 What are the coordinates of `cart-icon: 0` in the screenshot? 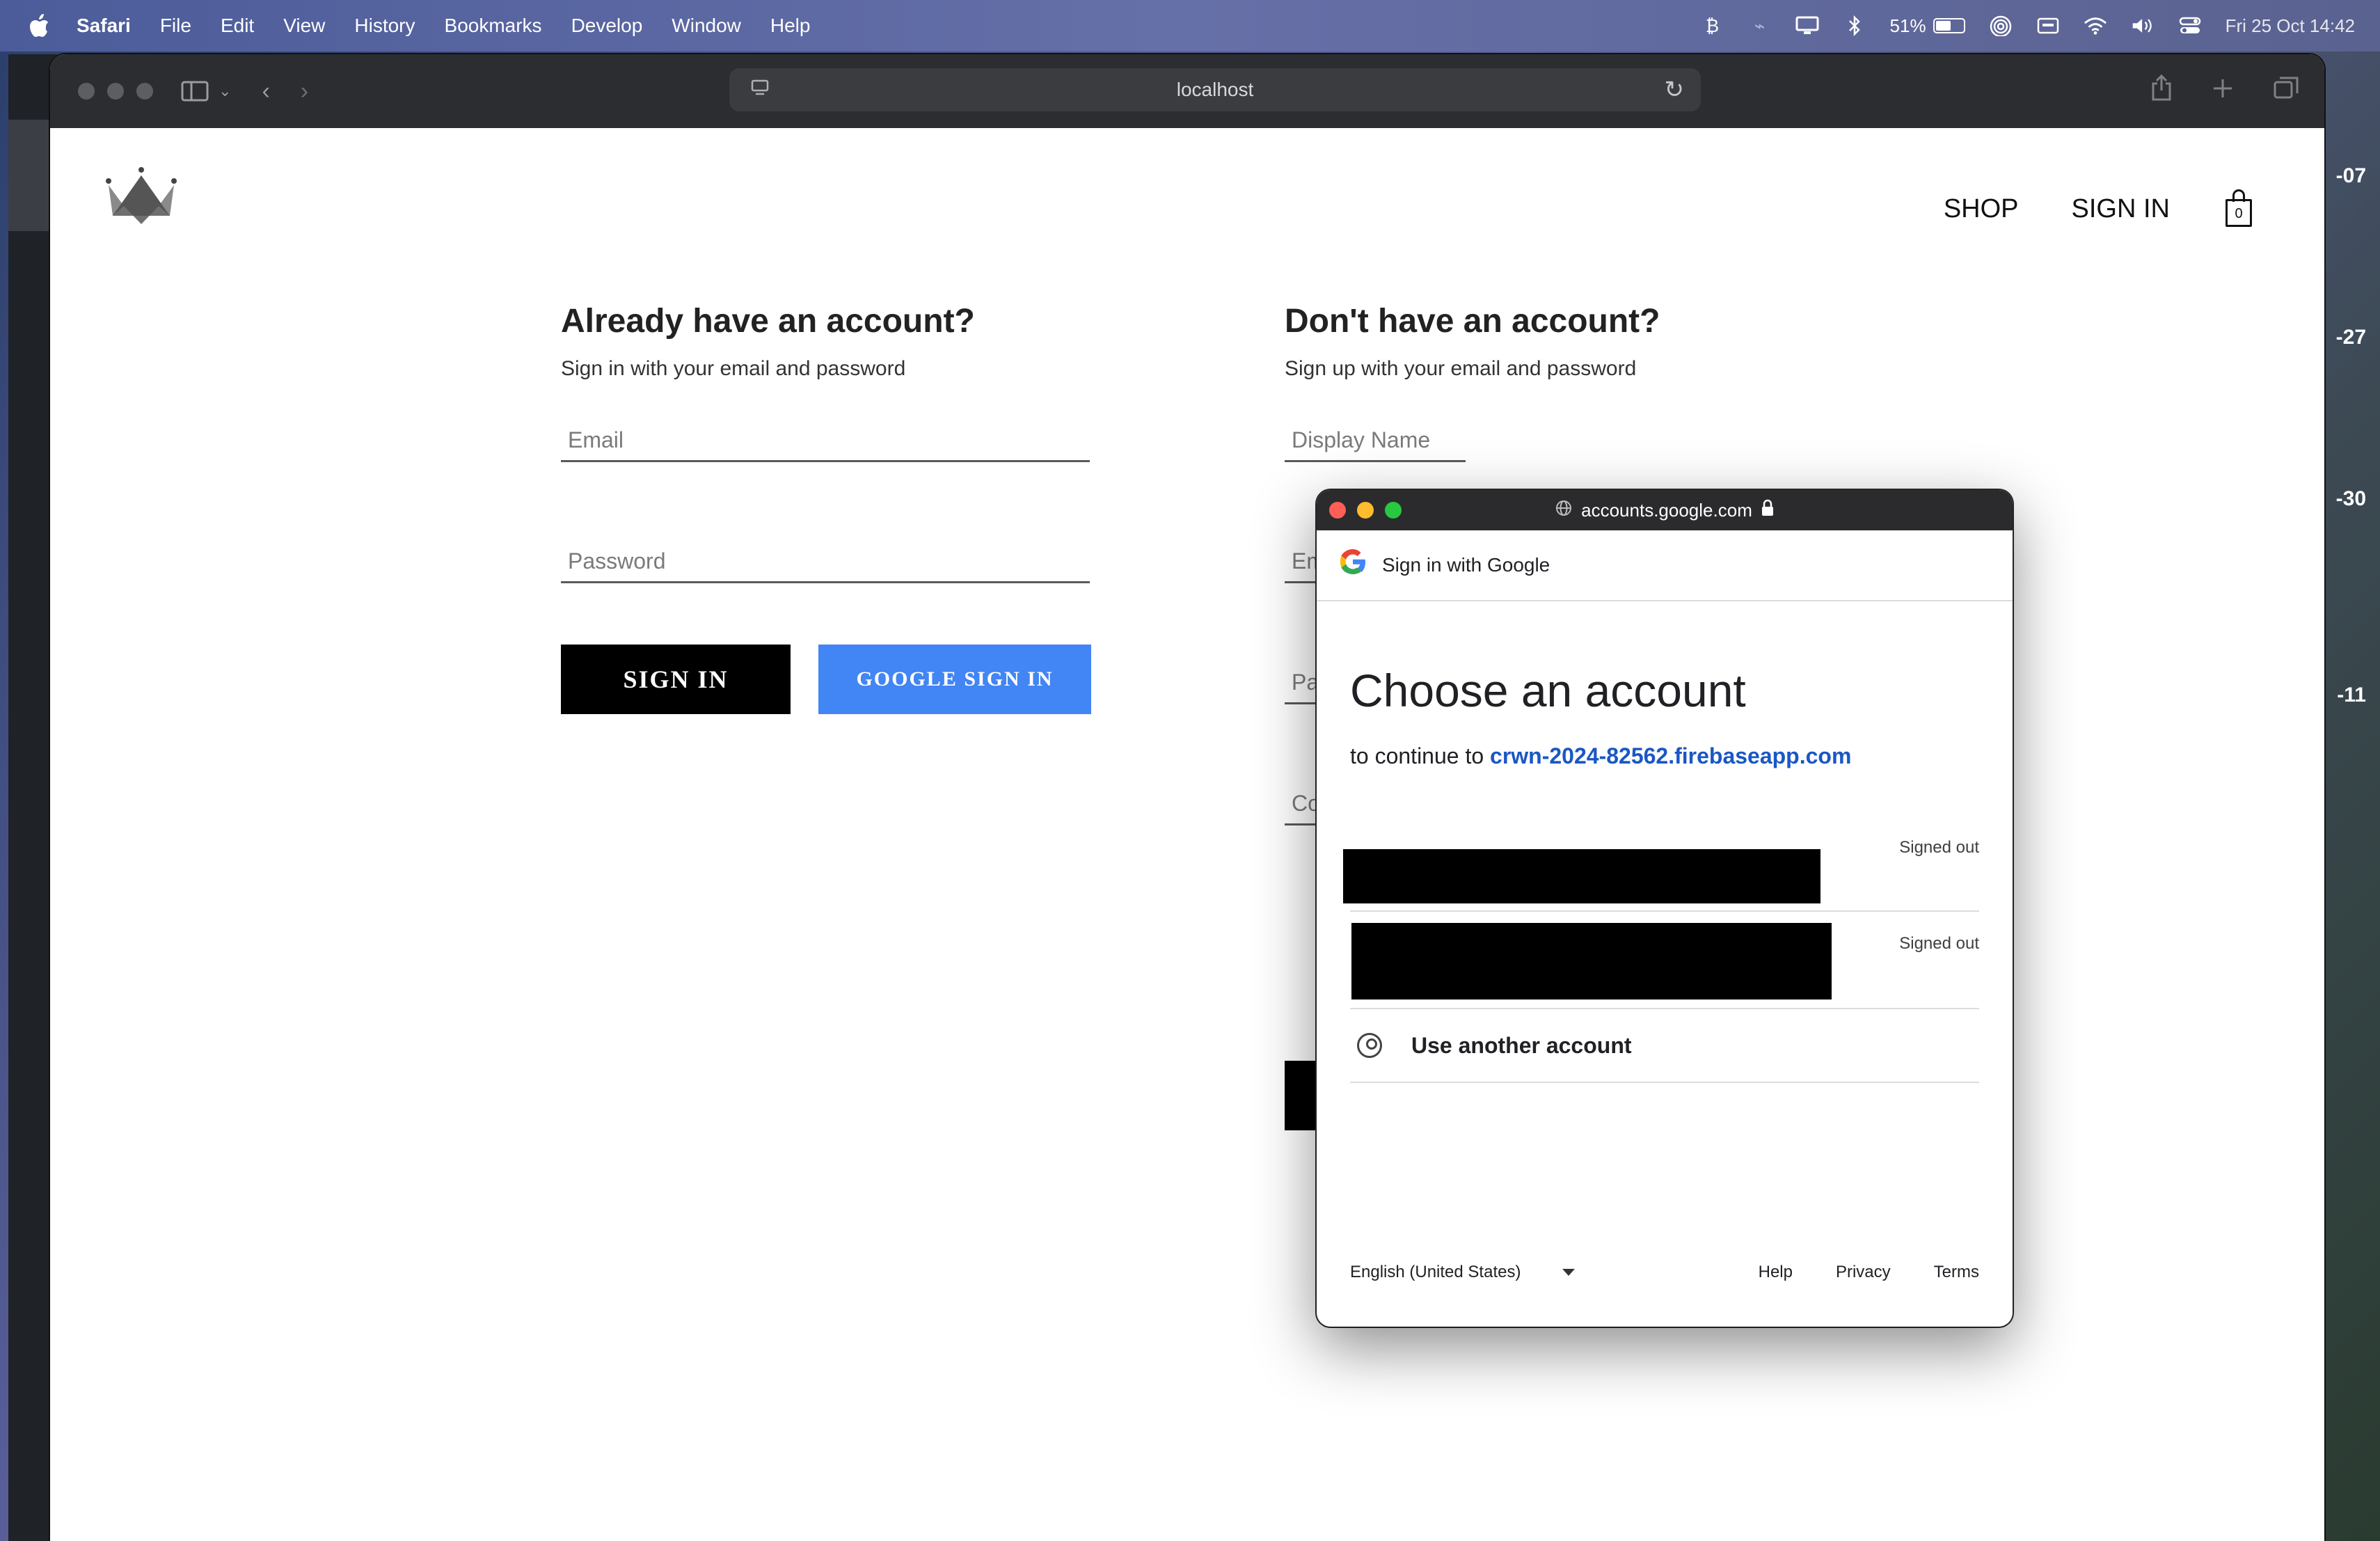 It's located at (2239, 208).